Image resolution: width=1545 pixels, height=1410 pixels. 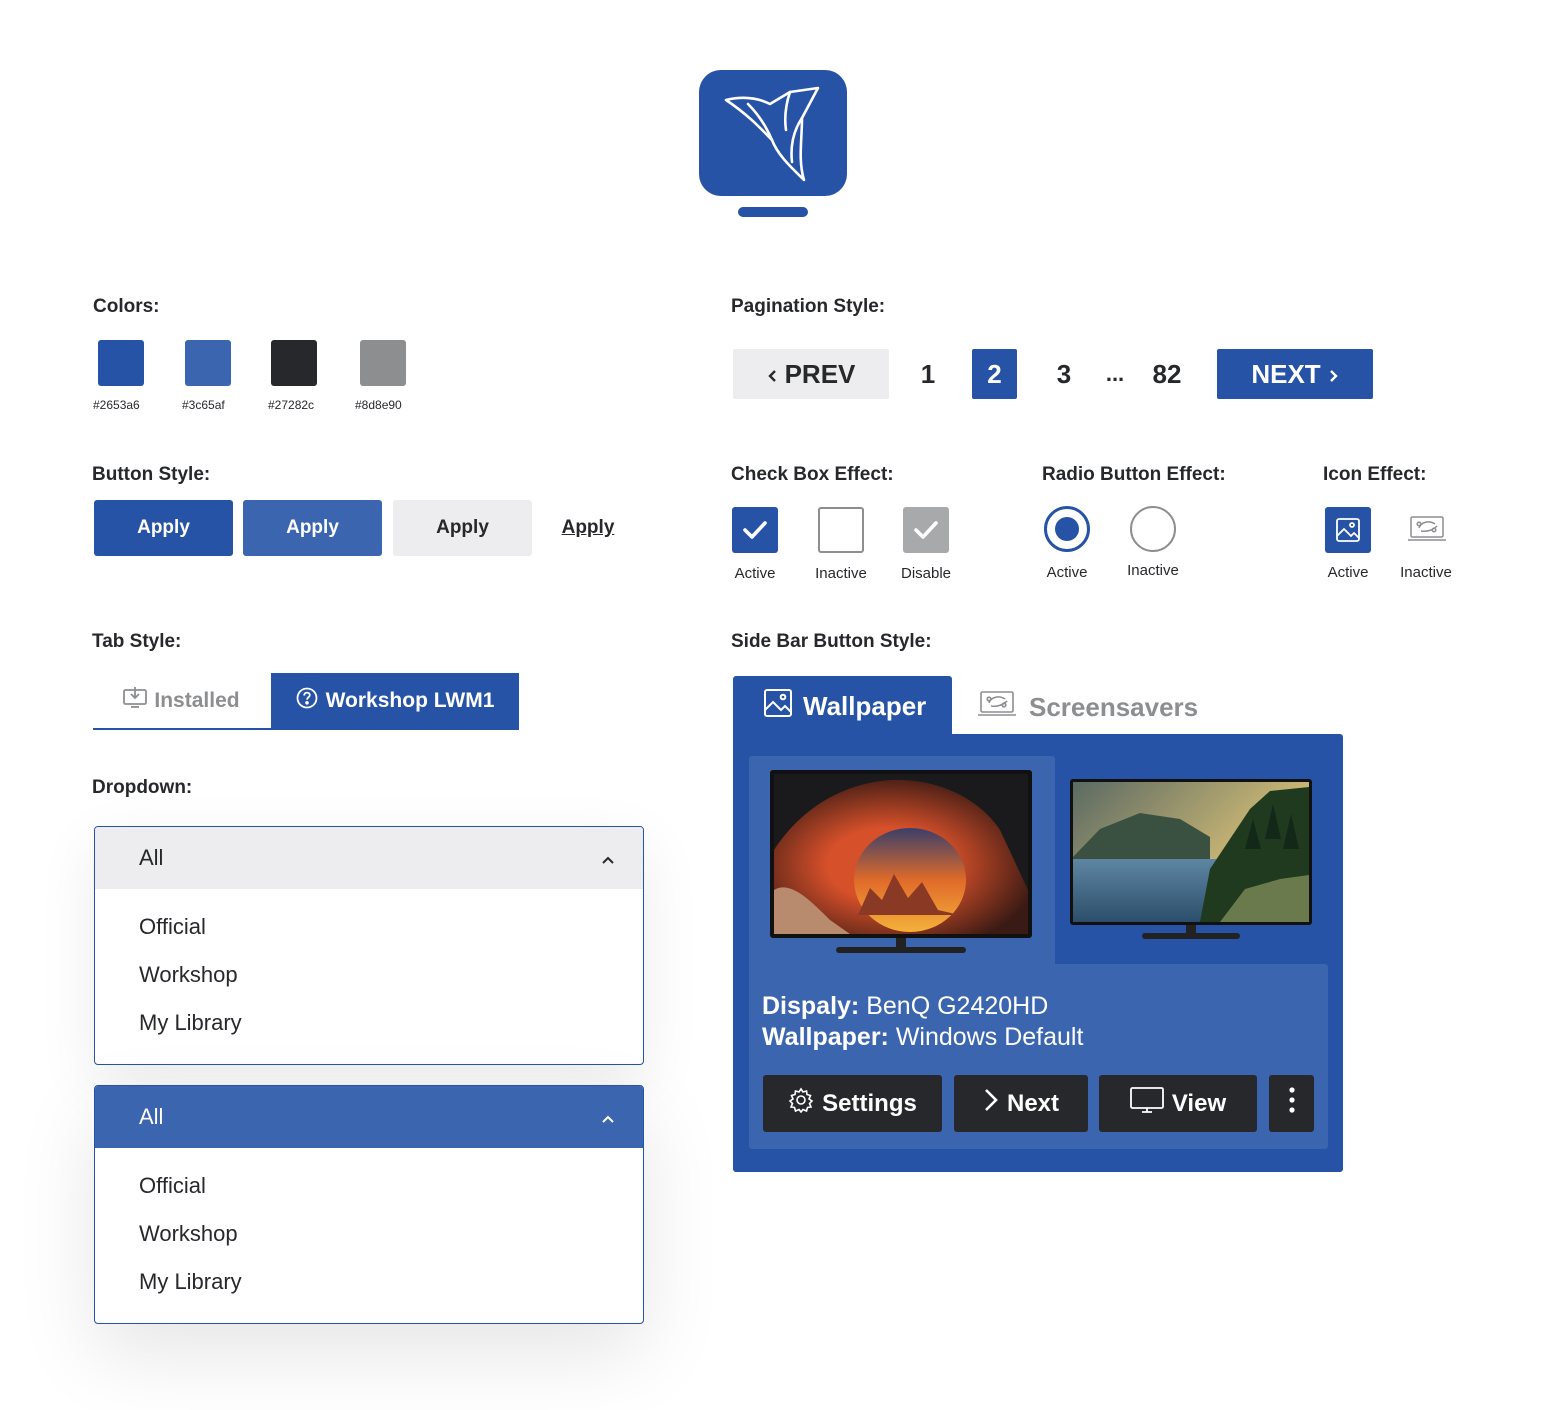 What do you see at coordinates (928, 374) in the screenshot?
I see `page-1: 1` at bounding box center [928, 374].